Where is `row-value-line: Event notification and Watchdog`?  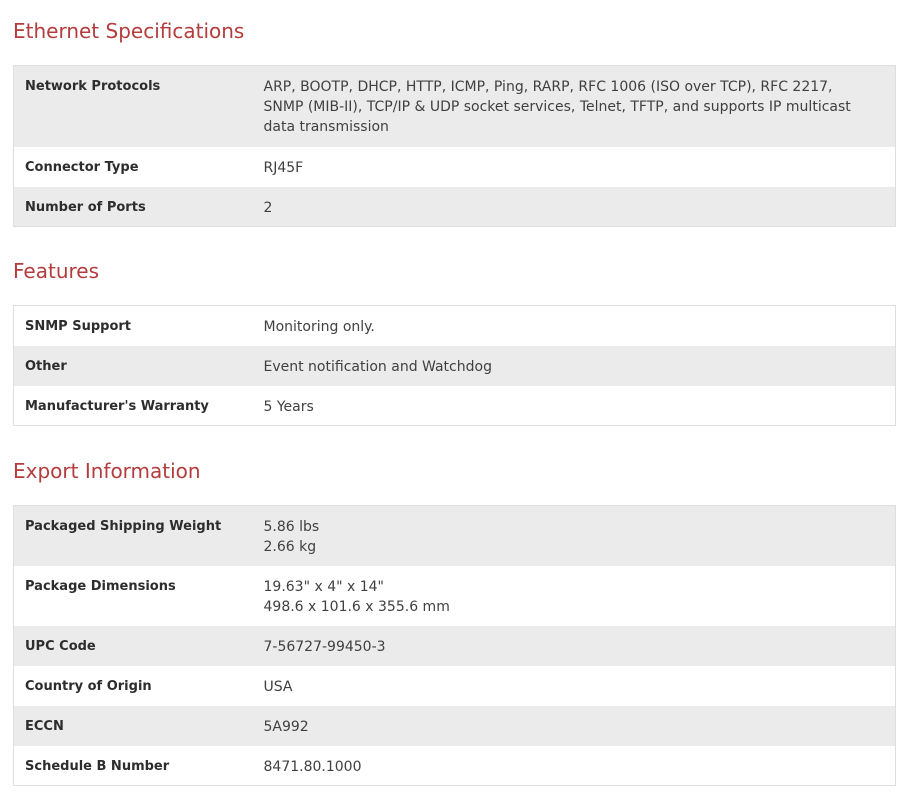 row-value-line: Event notification and Watchdog is located at coordinates (377, 366).